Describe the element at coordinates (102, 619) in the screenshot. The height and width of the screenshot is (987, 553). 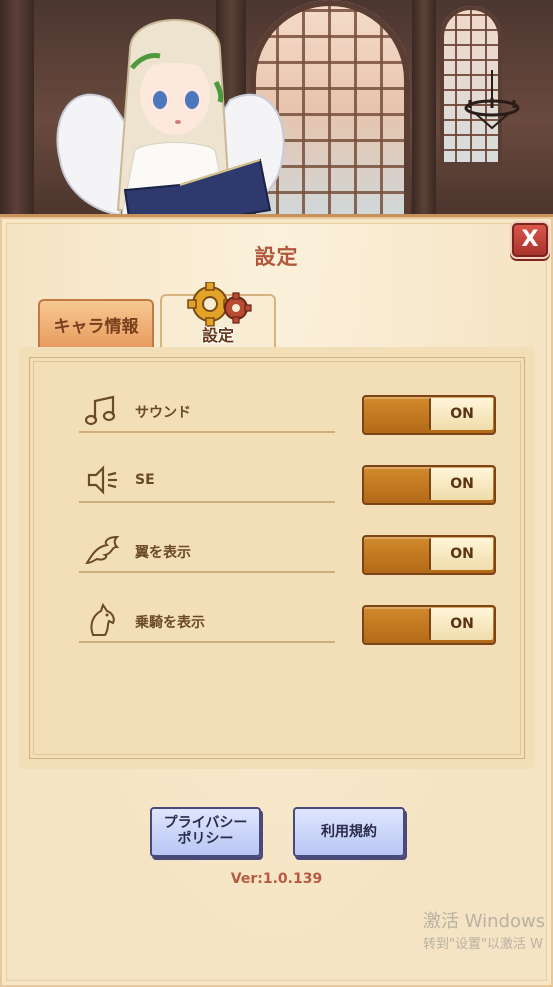
I see `mount-icon` at that location.